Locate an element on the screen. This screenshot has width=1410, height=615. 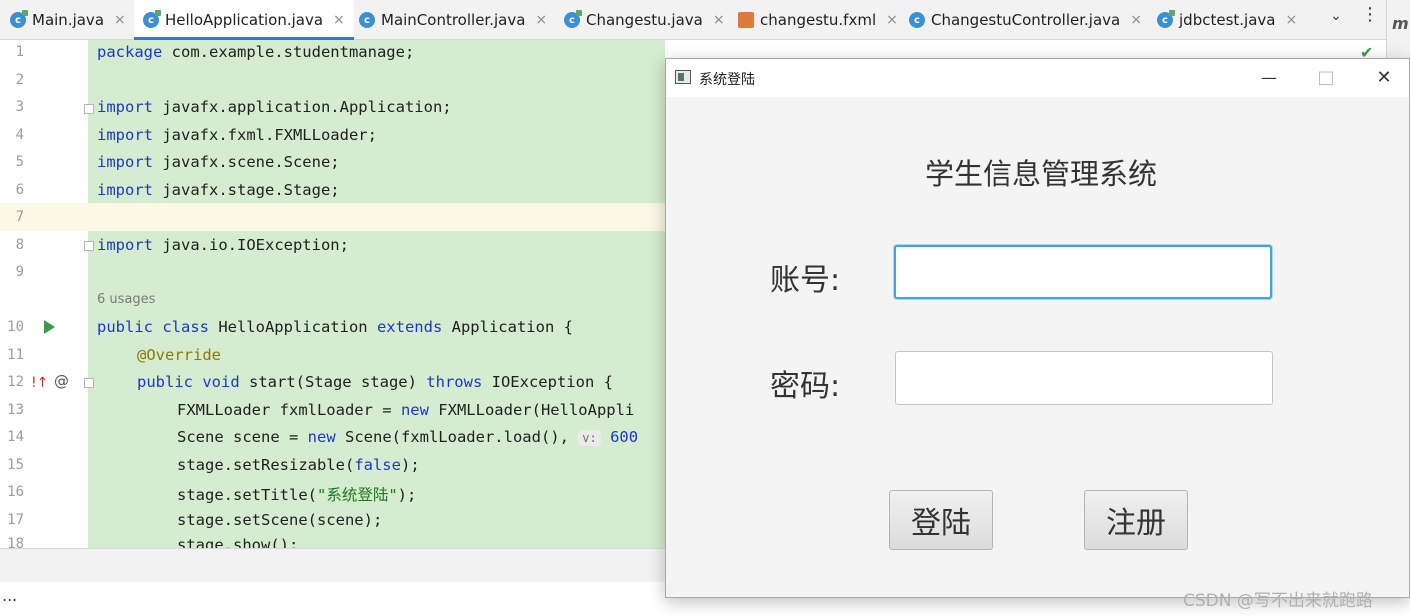
maximize-button: □ is located at coordinates (1326, 78).